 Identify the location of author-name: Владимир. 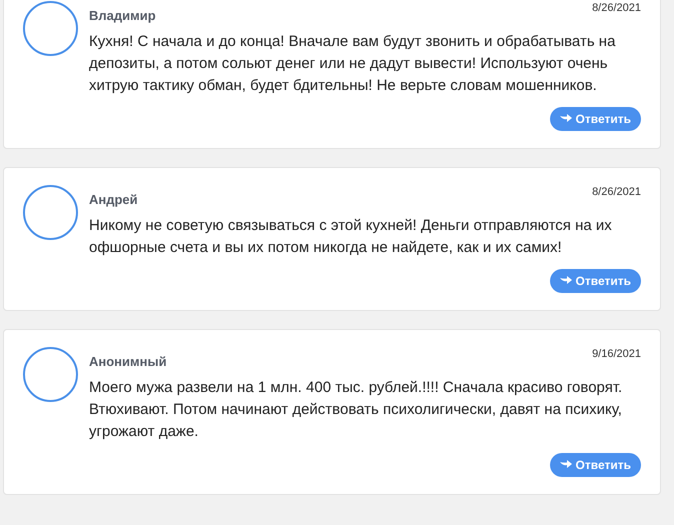
(122, 15).